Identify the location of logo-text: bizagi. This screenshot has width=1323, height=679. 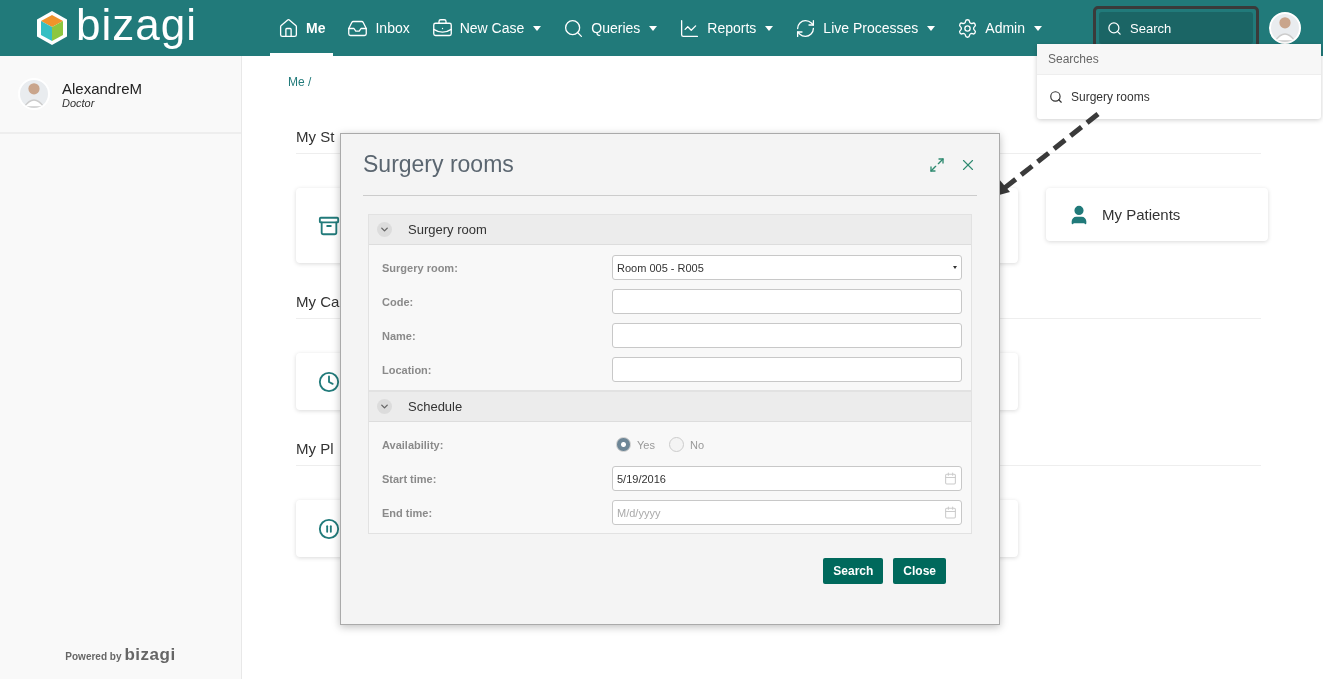
(136, 25).